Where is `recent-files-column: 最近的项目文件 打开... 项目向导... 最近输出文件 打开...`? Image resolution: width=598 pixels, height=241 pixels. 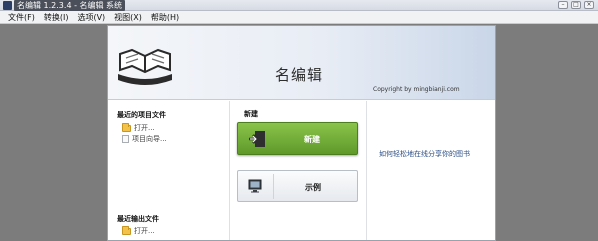
recent-files-column: 最近的项目文件 打开... 项目向导... 最近输出文件 打开... is located at coordinates (169, 170).